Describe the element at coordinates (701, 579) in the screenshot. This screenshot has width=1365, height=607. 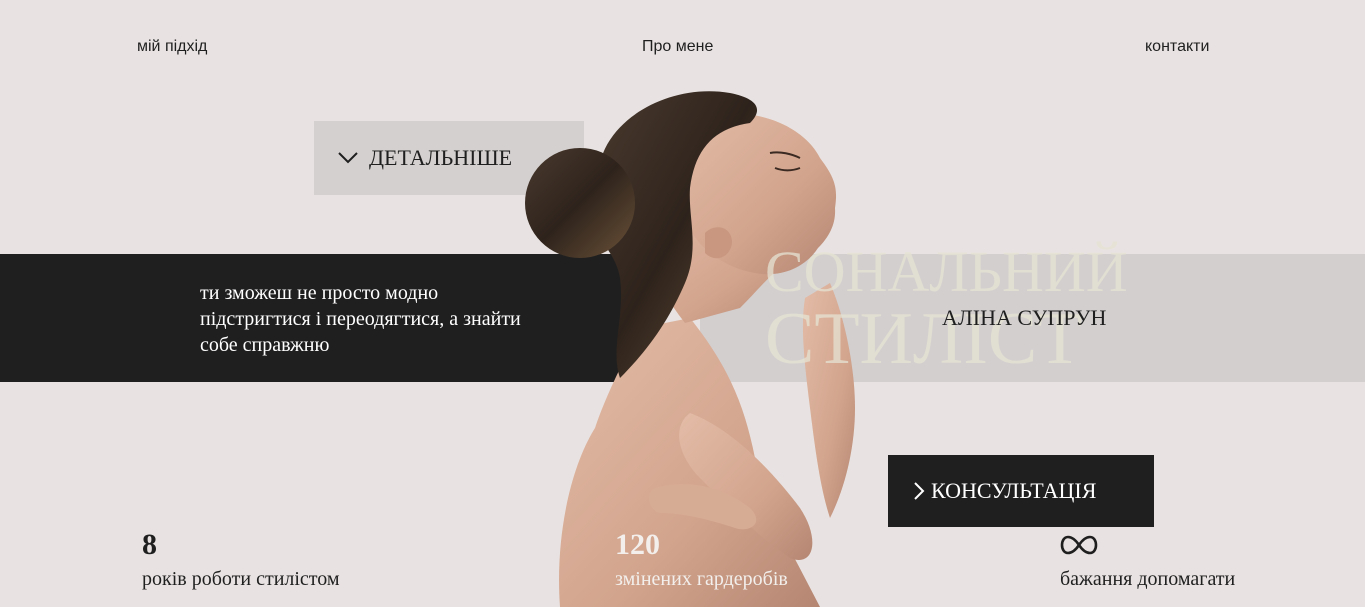
I see `stat-wardrobes-label: змінених гардеробів` at that location.